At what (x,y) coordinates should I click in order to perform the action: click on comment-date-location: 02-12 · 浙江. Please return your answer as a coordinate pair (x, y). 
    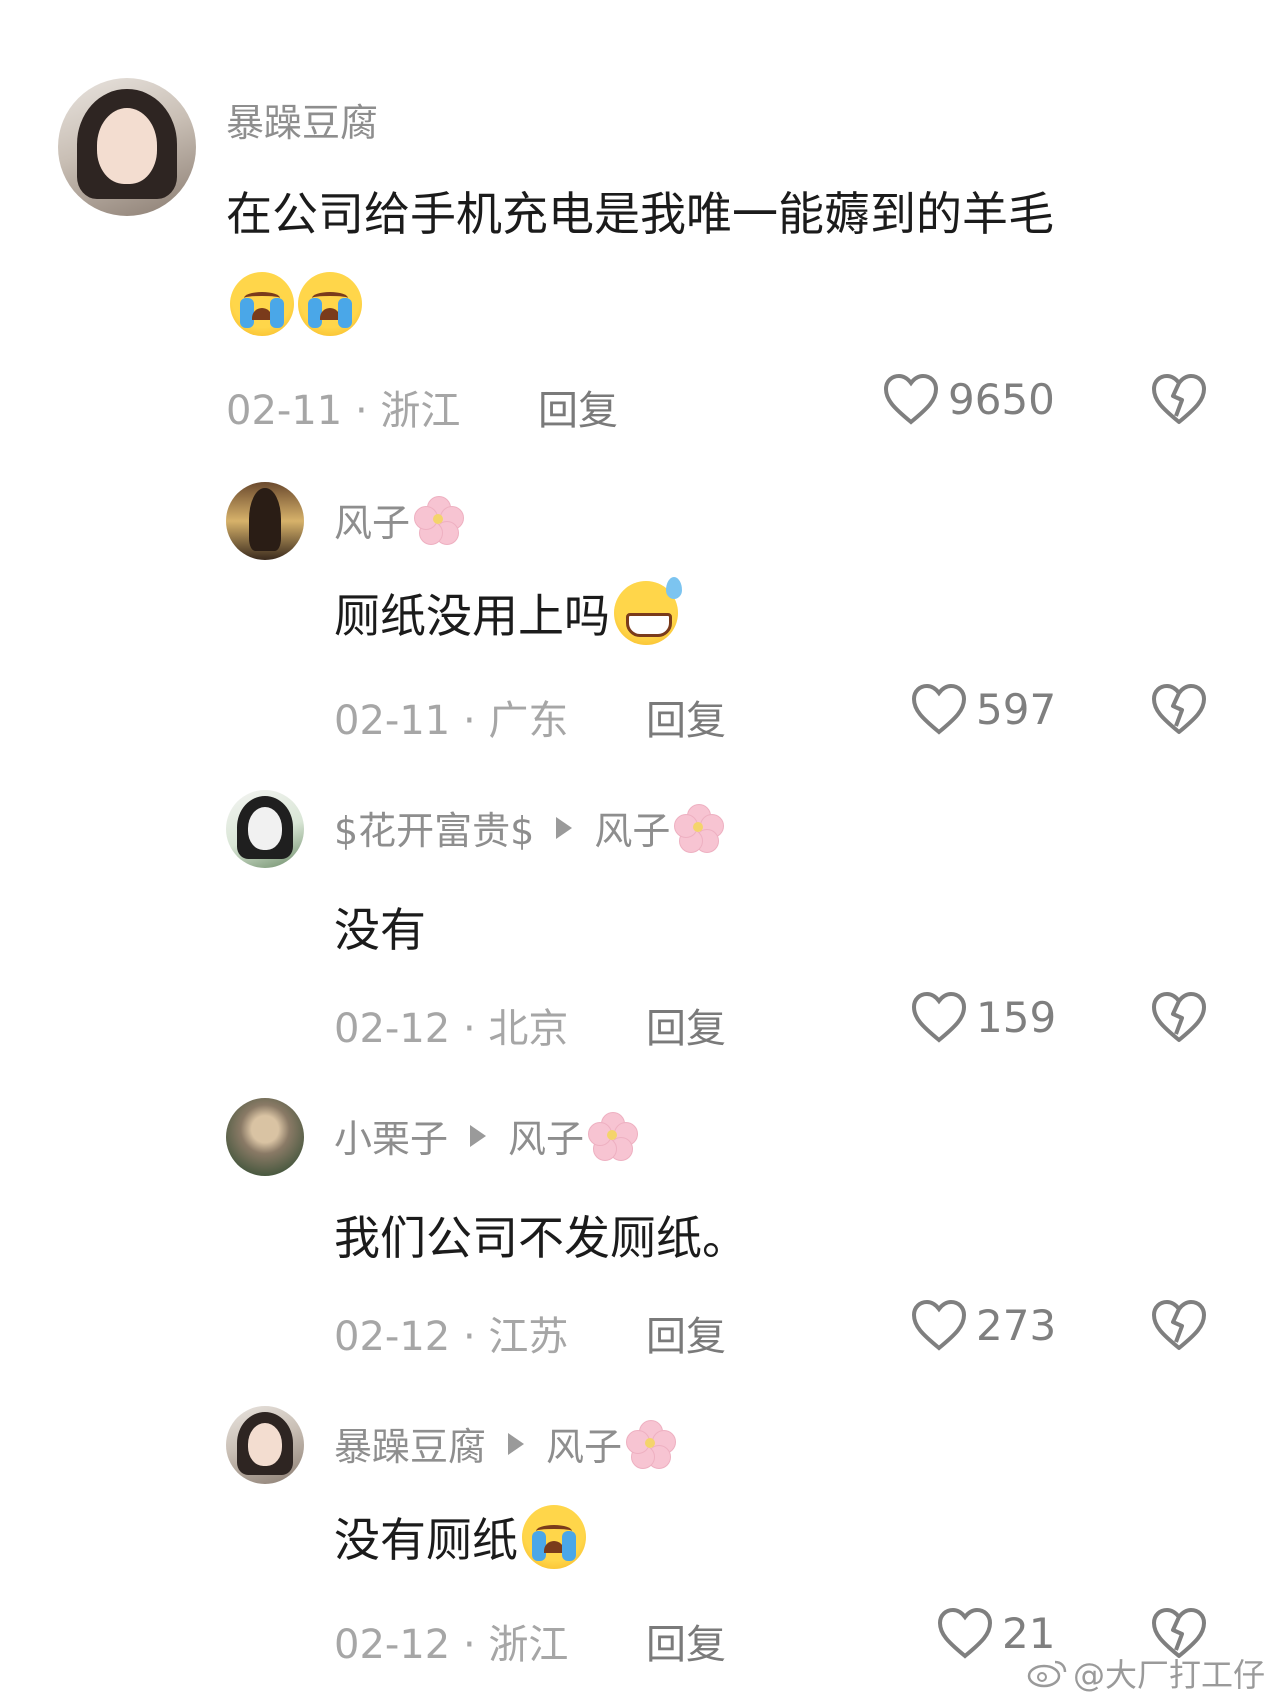
    Looking at the image, I should click on (451, 1645).